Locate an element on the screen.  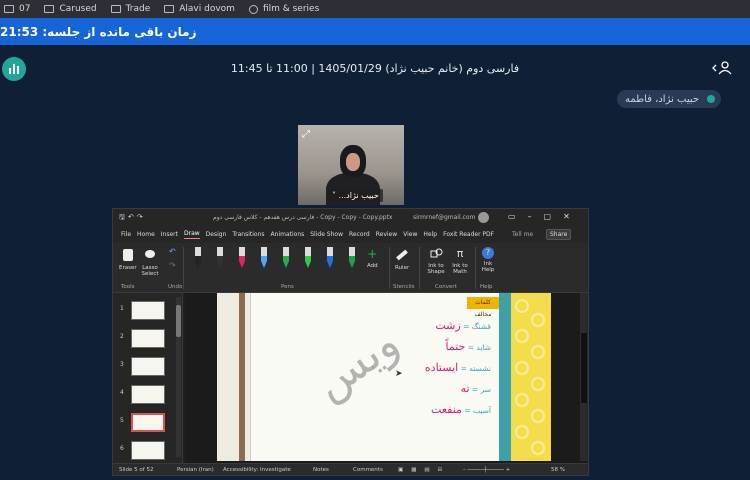
eraser-button: Eraser is located at coordinates (128, 259).